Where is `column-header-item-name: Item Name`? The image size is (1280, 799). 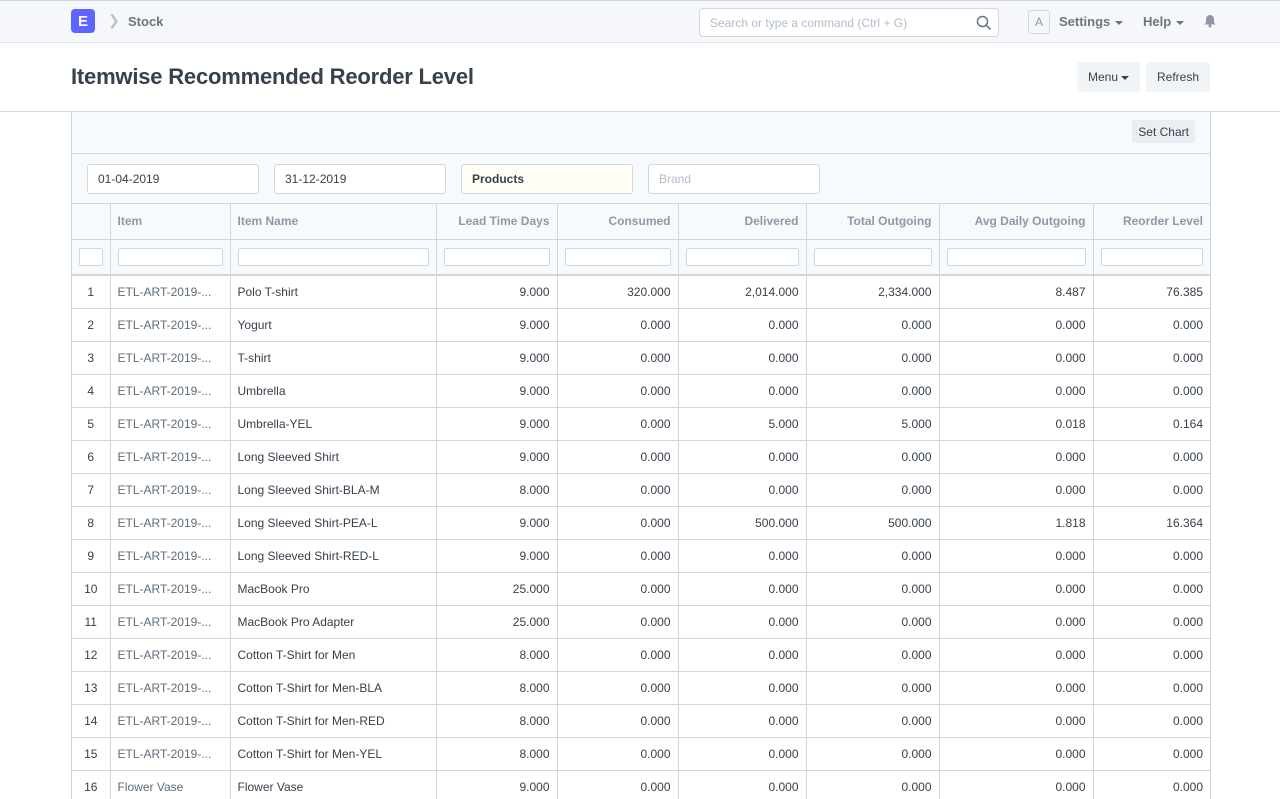
column-header-item-name: Item Name is located at coordinates (333, 222).